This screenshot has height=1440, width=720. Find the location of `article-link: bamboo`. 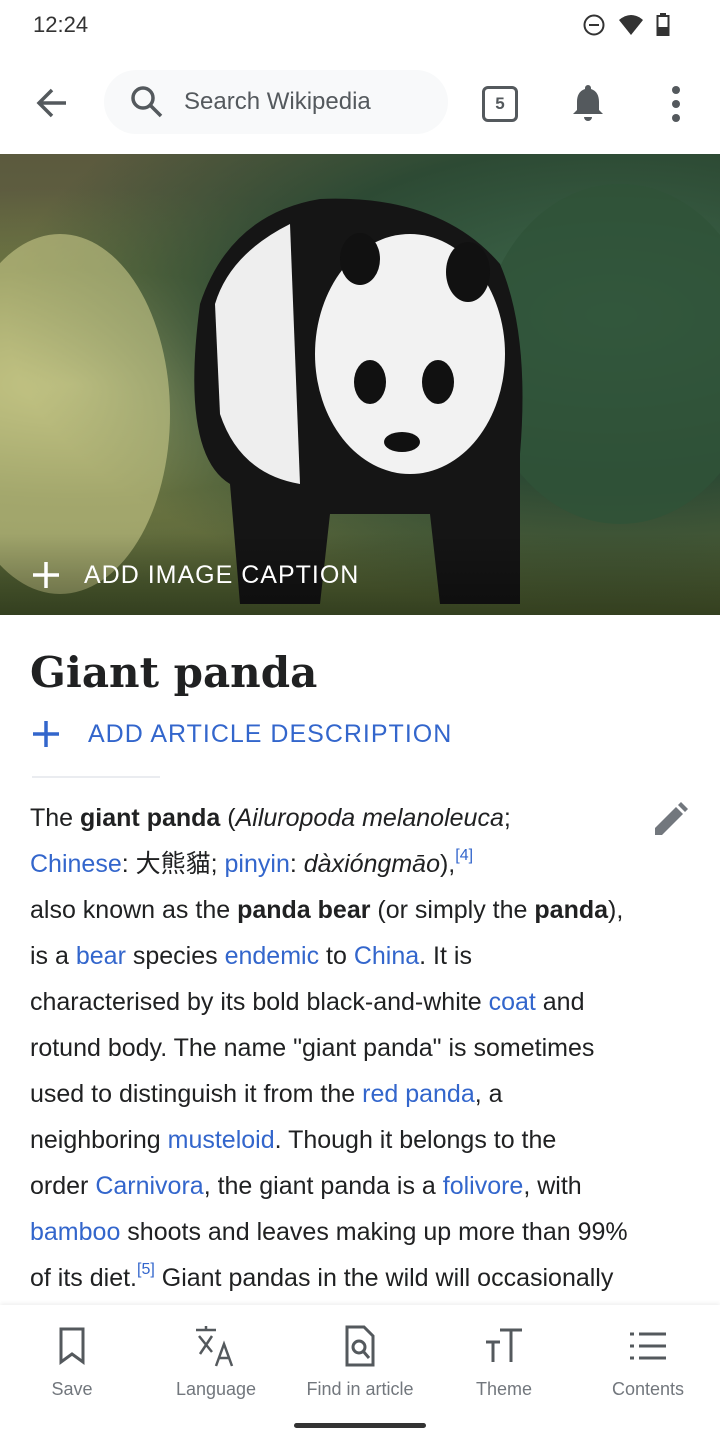

article-link: bamboo is located at coordinates (75, 1232).